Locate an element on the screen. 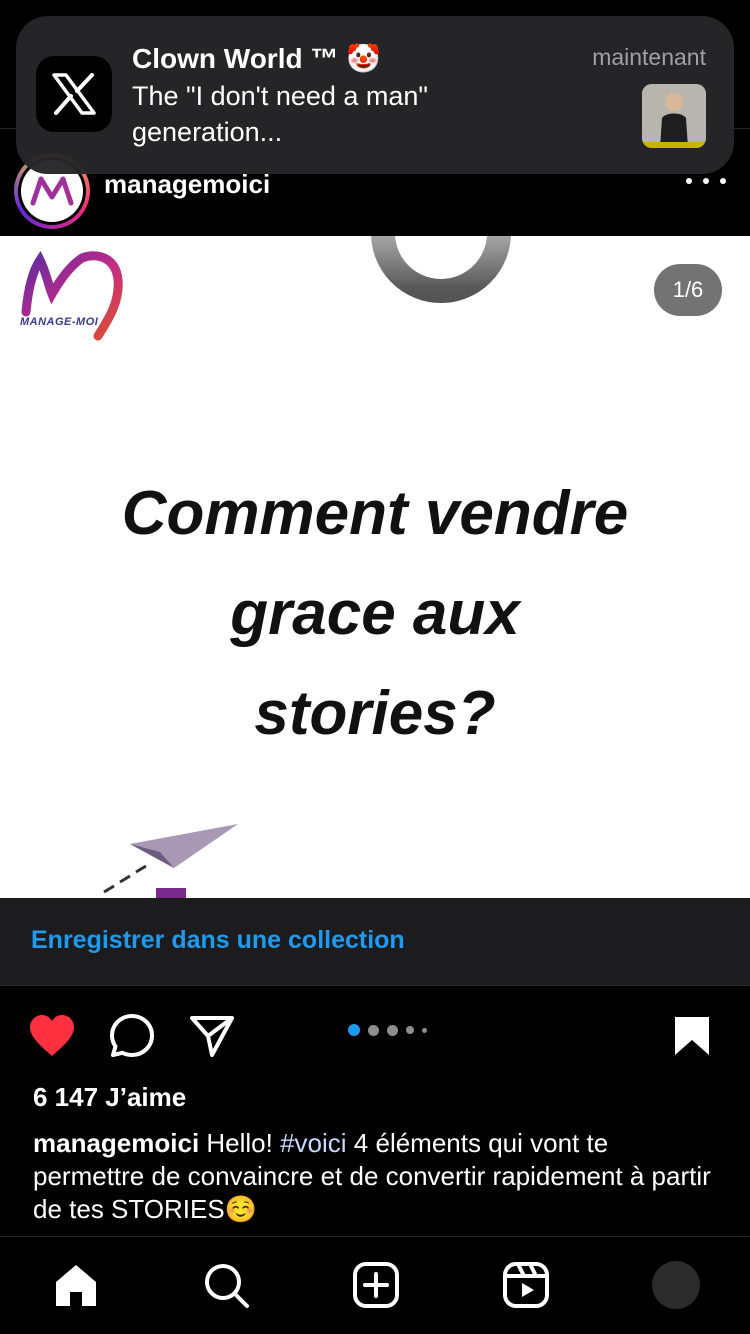  paper-plane-icon is located at coordinates (170, 861).